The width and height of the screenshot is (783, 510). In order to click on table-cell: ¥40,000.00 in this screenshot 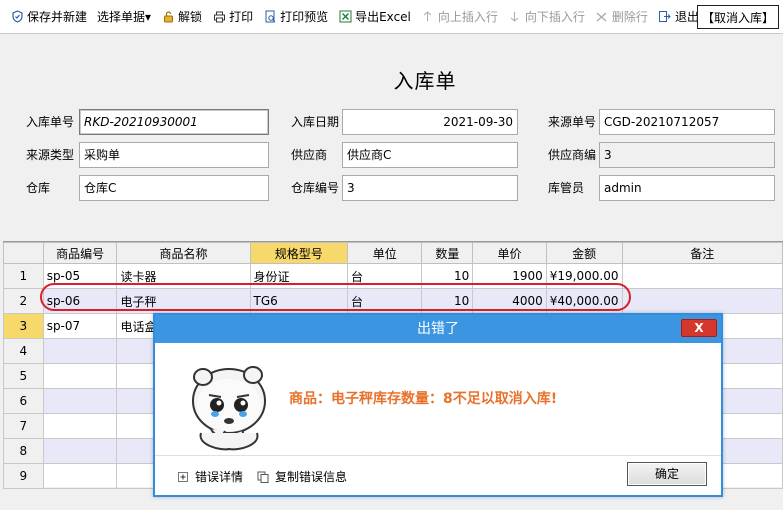, I will do `click(584, 301)`.